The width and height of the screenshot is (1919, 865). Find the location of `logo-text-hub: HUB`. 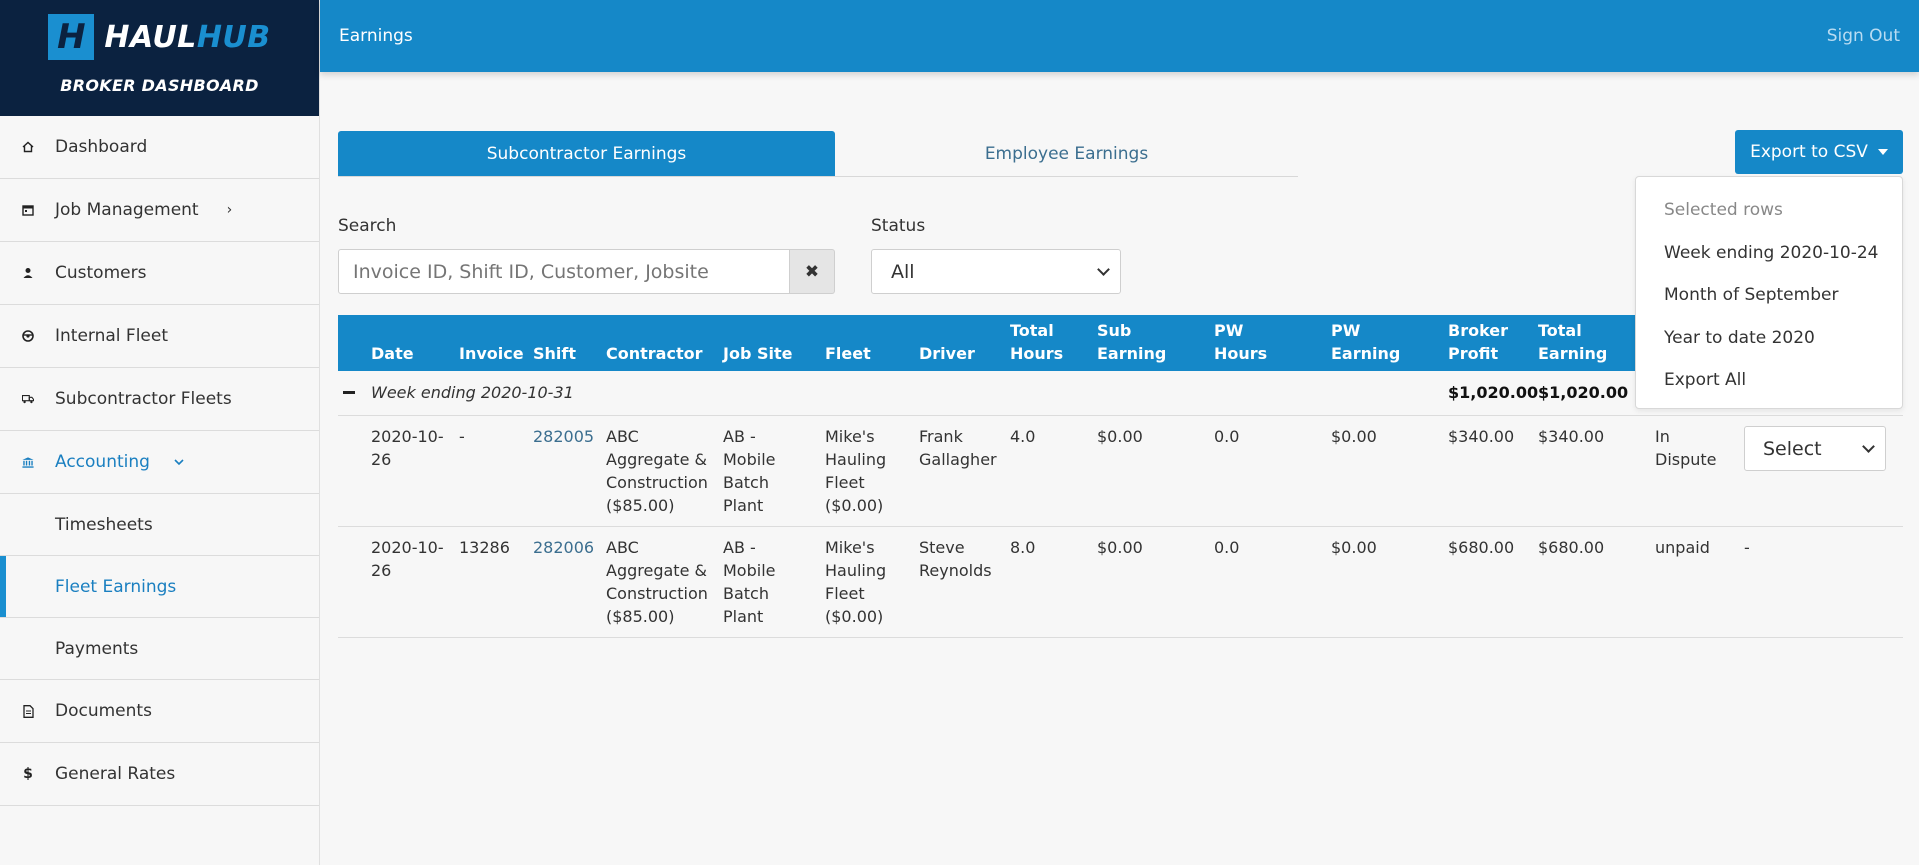

logo-text-hub: HUB is located at coordinates (233, 37).